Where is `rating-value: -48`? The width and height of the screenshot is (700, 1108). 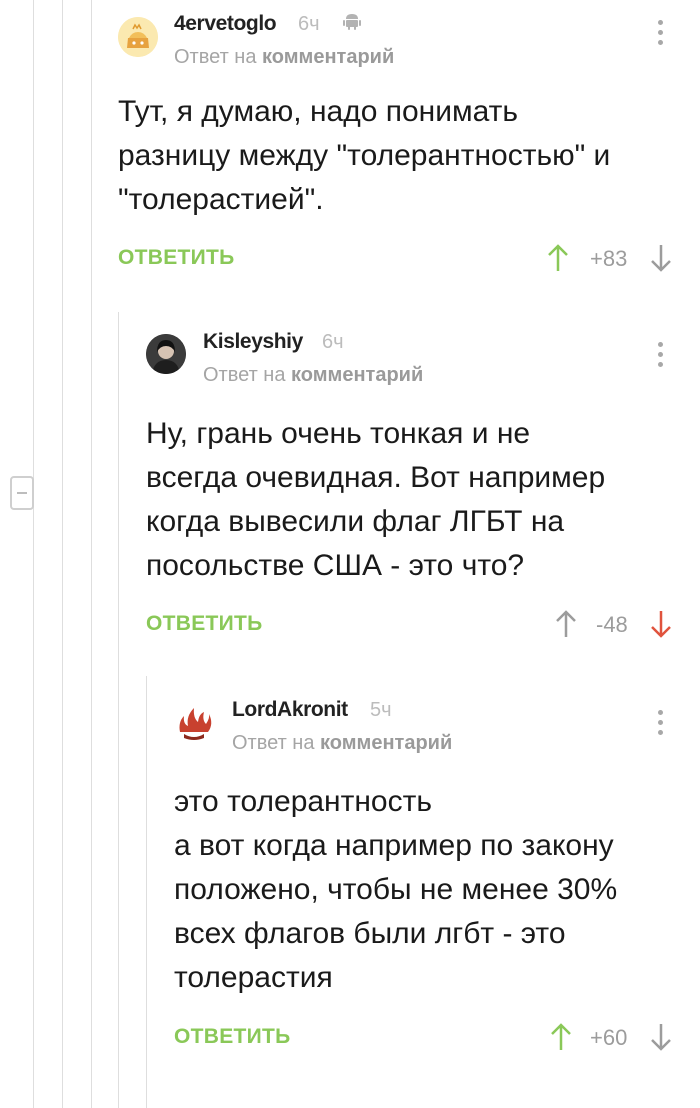 rating-value: -48 is located at coordinates (612, 624).